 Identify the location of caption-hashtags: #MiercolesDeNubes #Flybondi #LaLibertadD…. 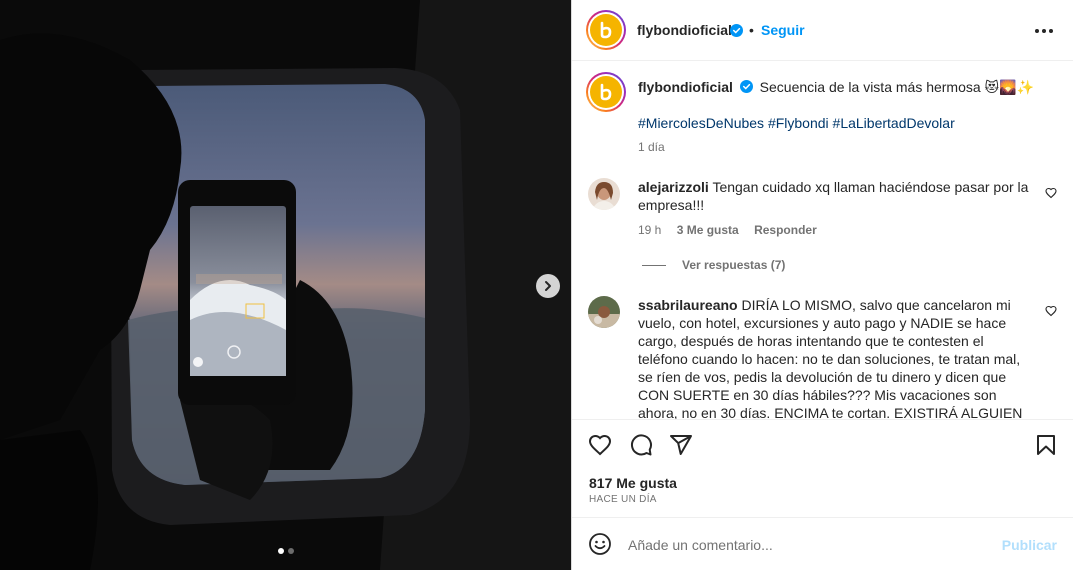
(796, 123).